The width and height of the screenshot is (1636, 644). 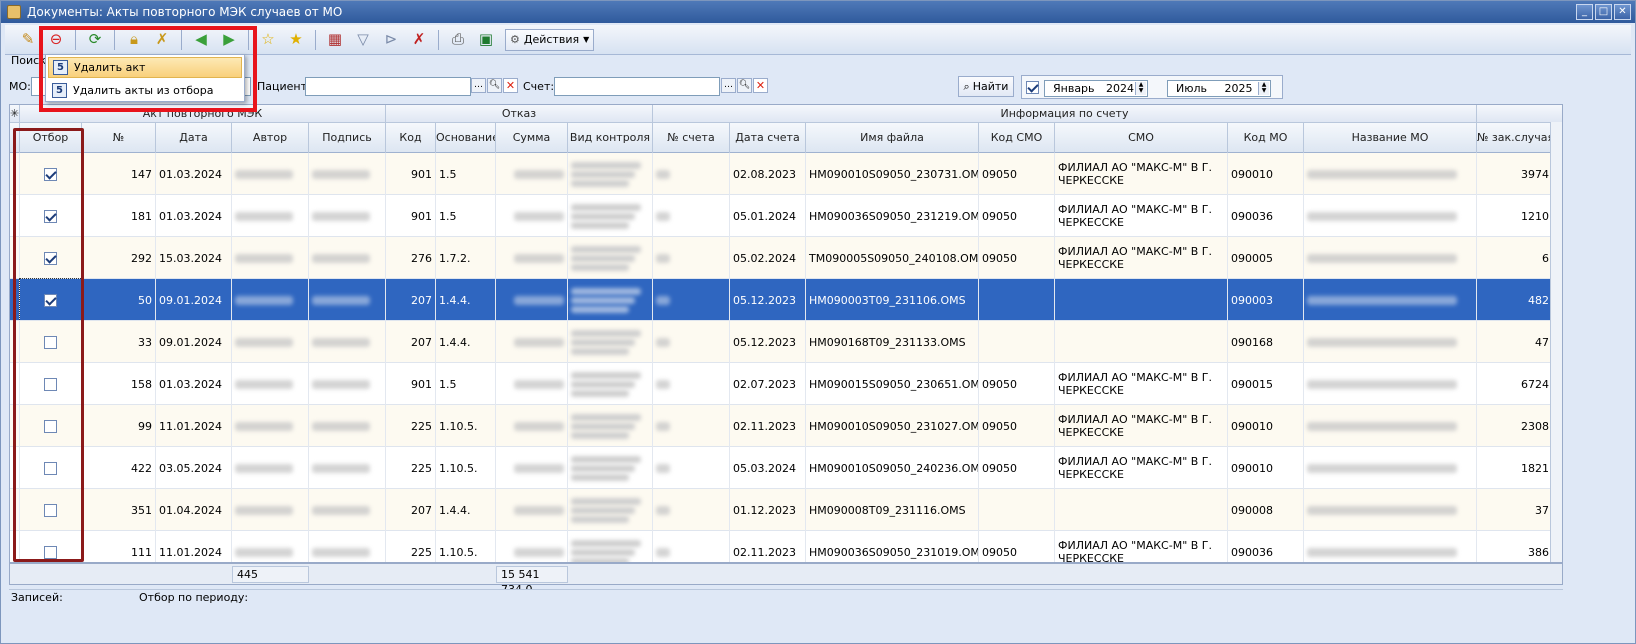 What do you see at coordinates (347, 546) in the screenshot?
I see `sign-cell` at bounding box center [347, 546].